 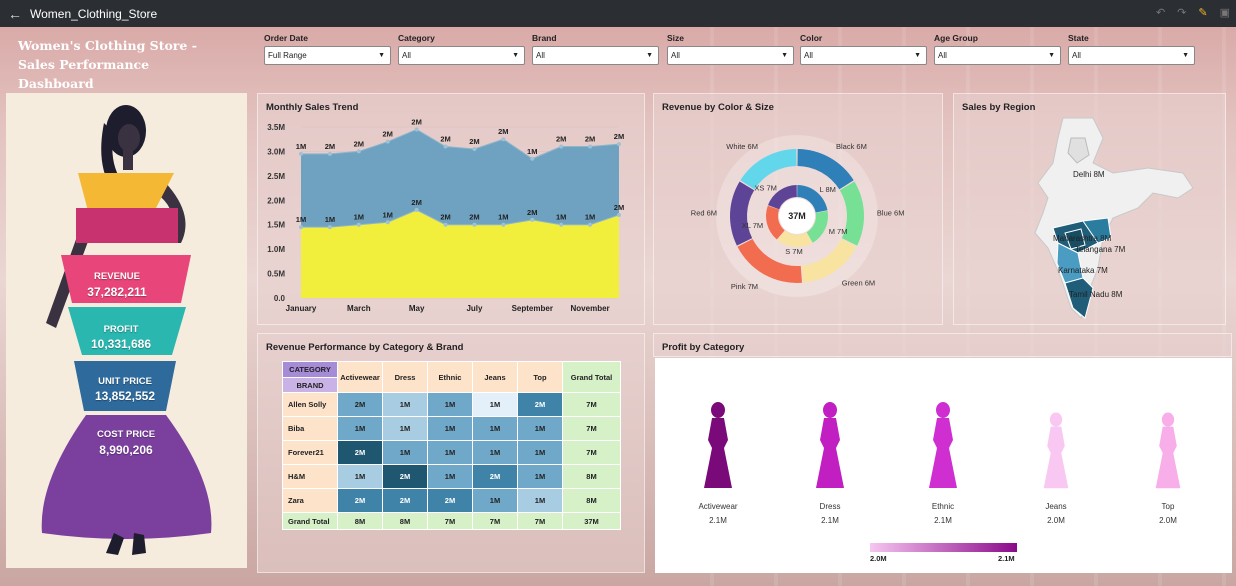 What do you see at coordinates (450, 521) in the screenshot?
I see `grand-total-cell: 7M` at bounding box center [450, 521].